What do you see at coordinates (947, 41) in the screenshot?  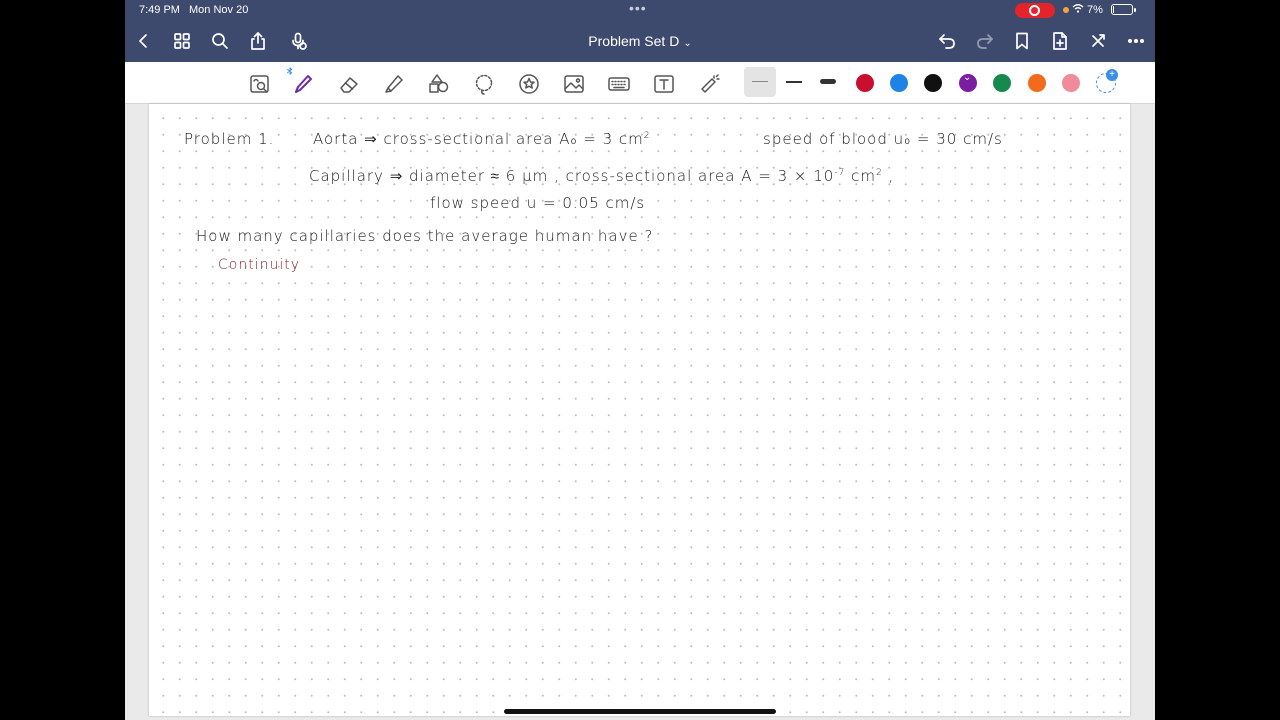 I see `undo-icon` at bounding box center [947, 41].